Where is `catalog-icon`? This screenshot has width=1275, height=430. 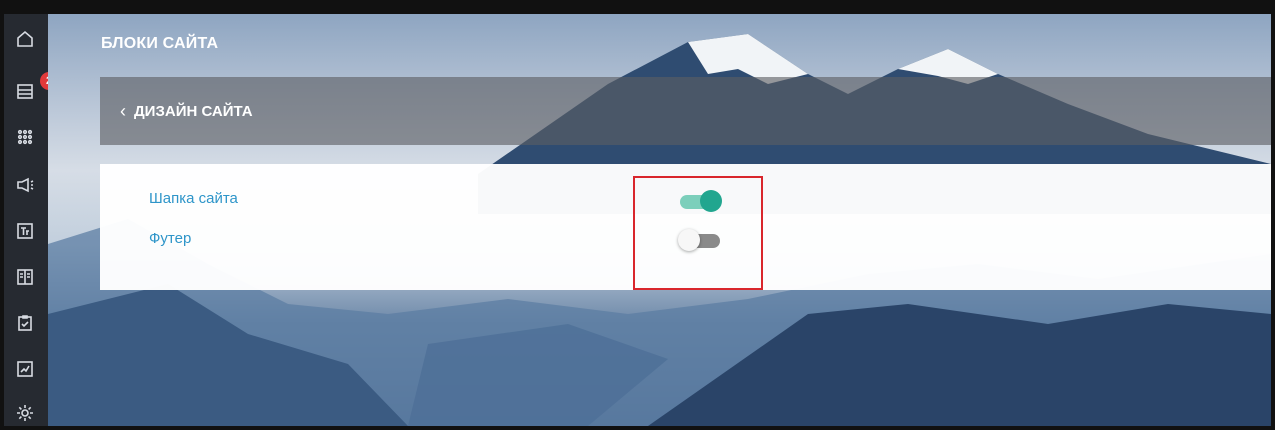
catalog-icon is located at coordinates (25, 277).